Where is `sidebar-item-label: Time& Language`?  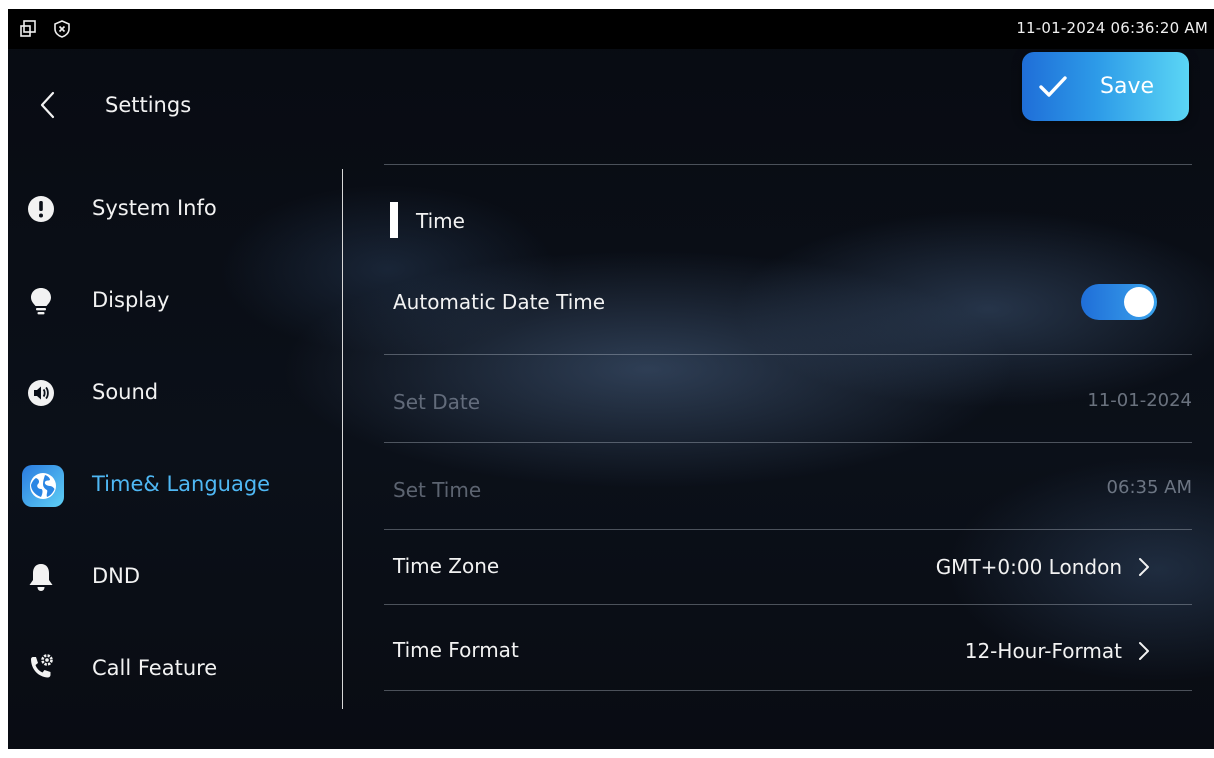
sidebar-item-label: Time& Language is located at coordinates (181, 484).